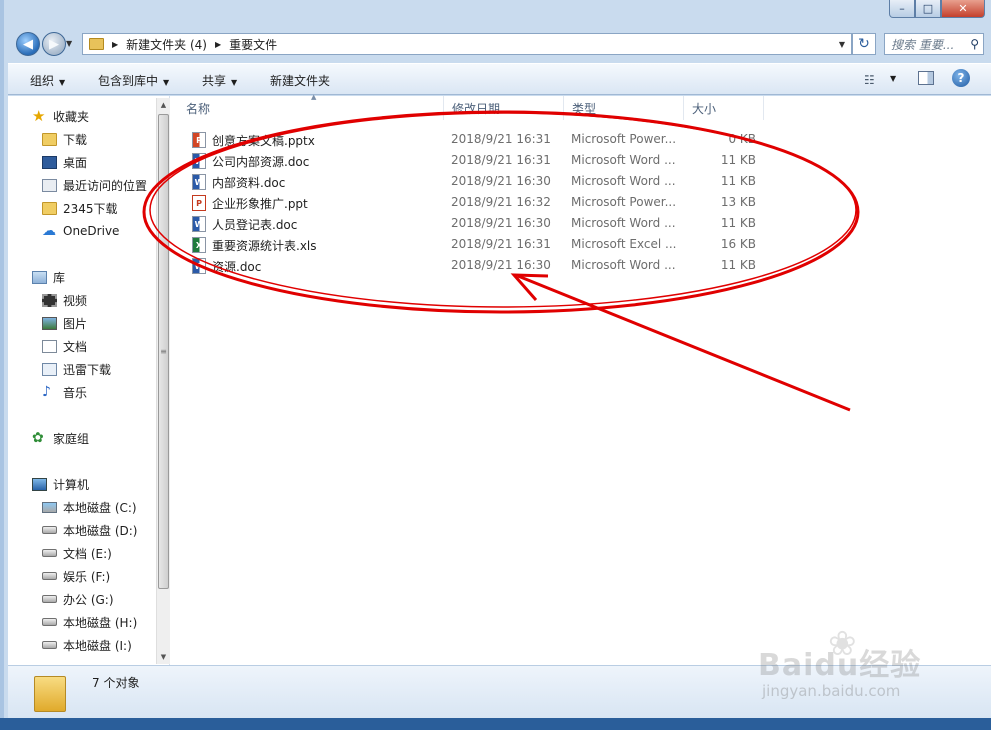 The width and height of the screenshot is (991, 730). I want to click on nav-label: 收藏夹, so click(71, 116).